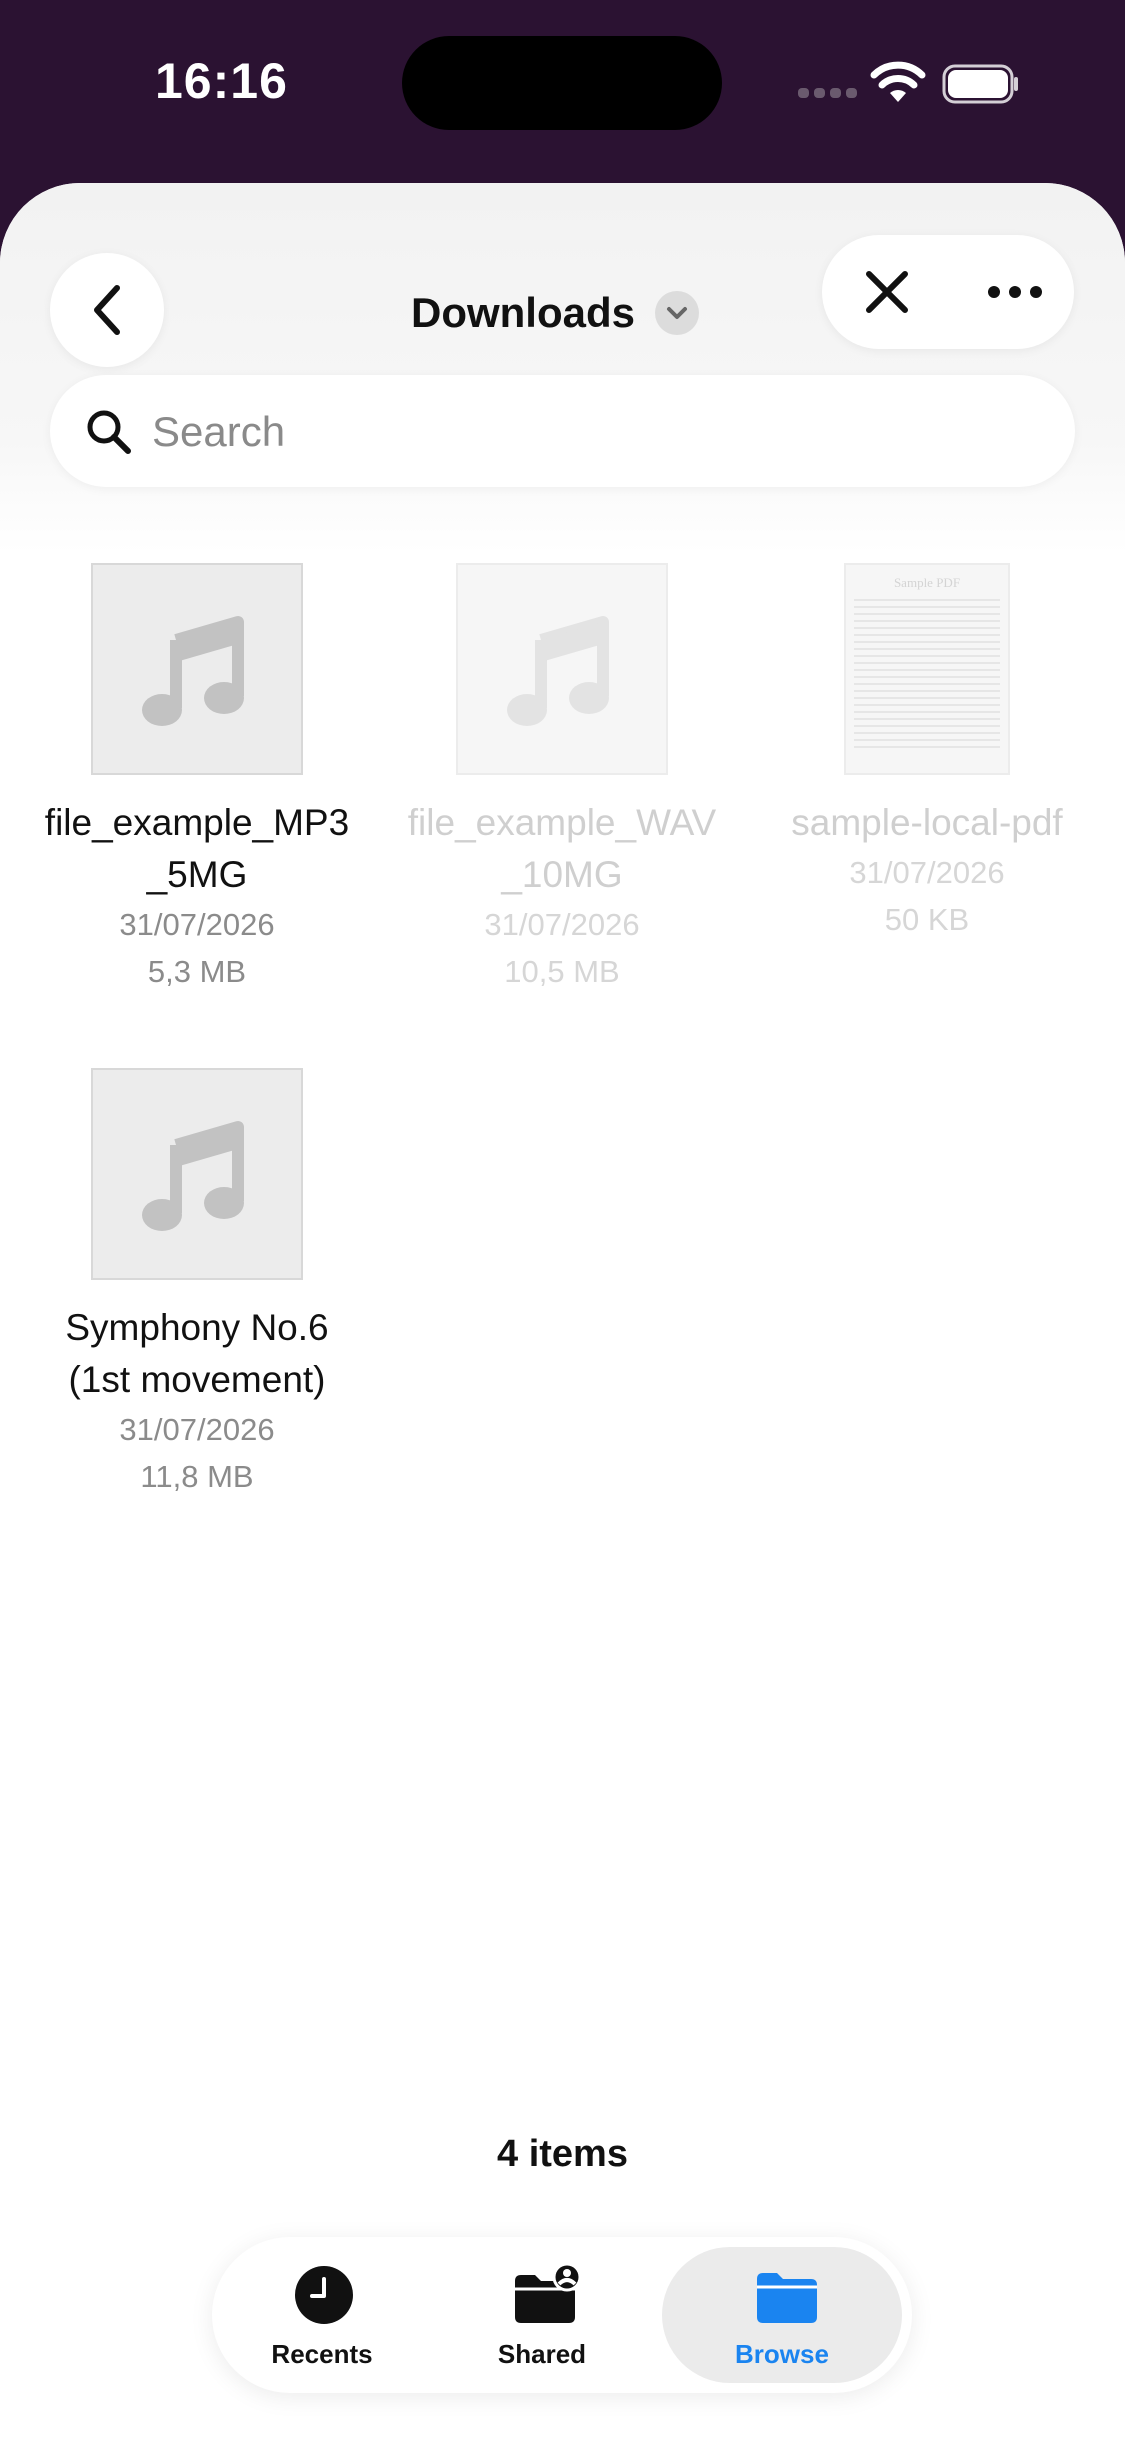  Describe the element at coordinates (927, 919) in the screenshot. I see `file-size: 50 KB` at that location.